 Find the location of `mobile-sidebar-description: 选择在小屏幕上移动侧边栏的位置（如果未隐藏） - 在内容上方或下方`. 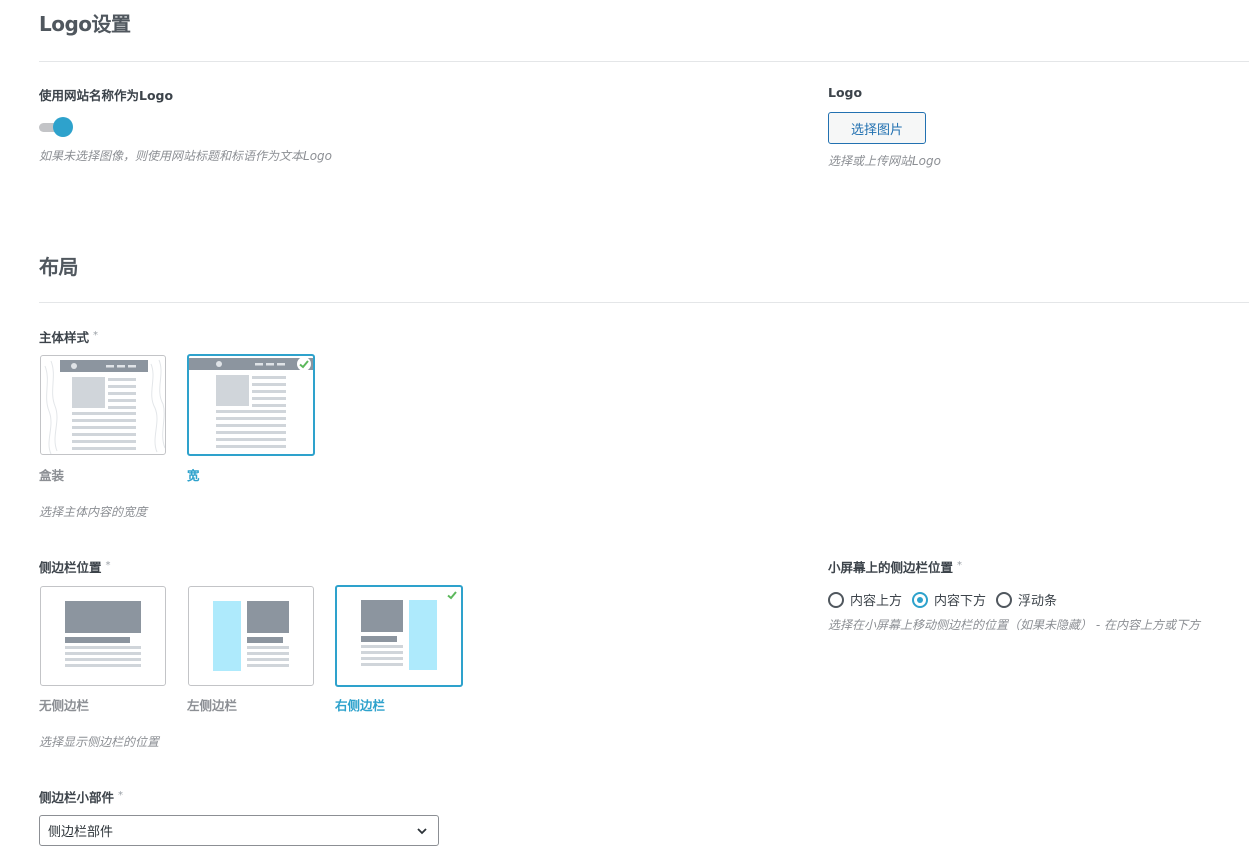

mobile-sidebar-description: 选择在小屏幕上移动侧边栏的位置（如果未隐藏） - 在内容上方或下方 is located at coordinates (1014, 625).